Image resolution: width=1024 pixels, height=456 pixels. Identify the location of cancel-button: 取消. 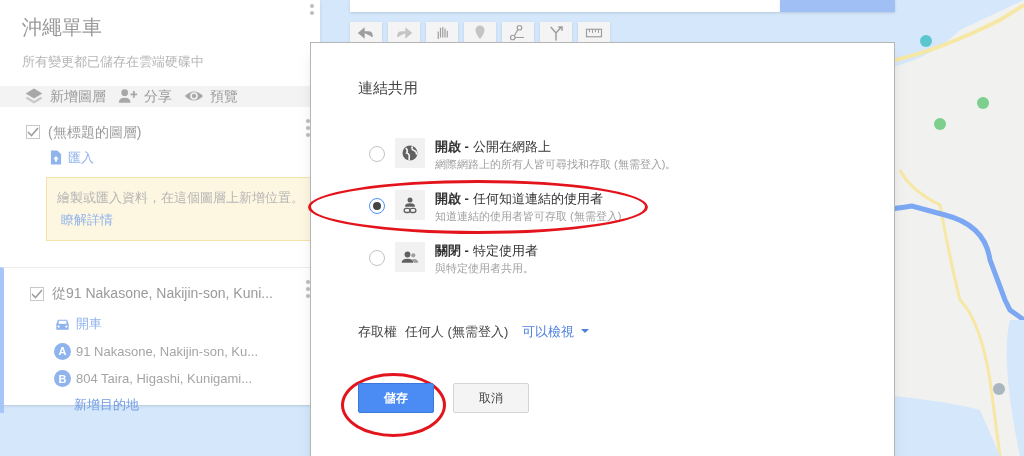
(491, 398).